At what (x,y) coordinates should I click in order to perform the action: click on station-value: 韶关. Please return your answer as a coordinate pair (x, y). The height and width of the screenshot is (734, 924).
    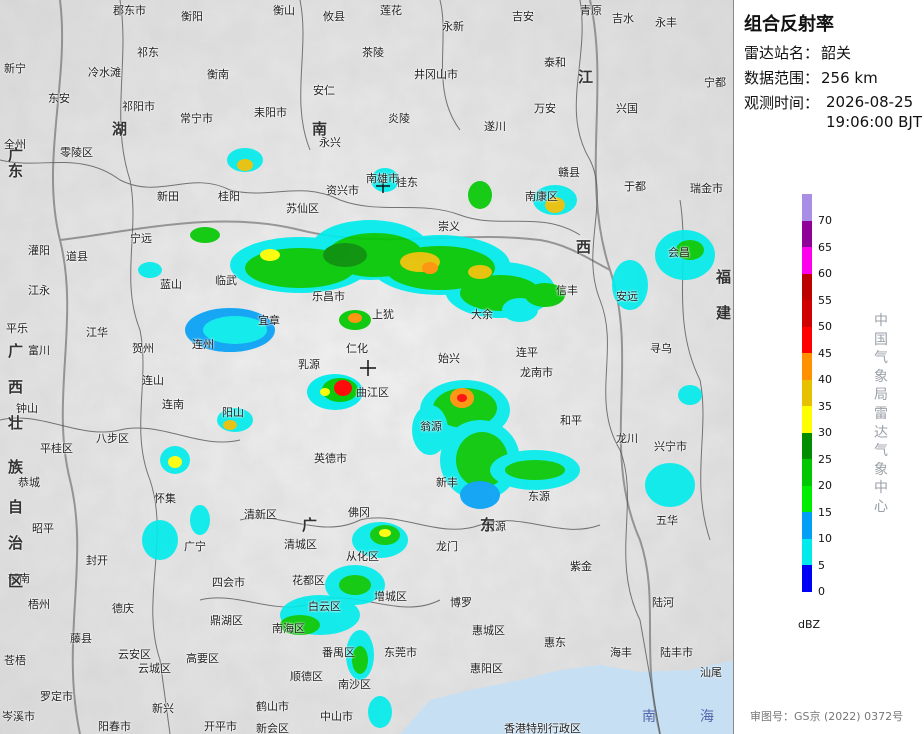
    Looking at the image, I should click on (836, 53).